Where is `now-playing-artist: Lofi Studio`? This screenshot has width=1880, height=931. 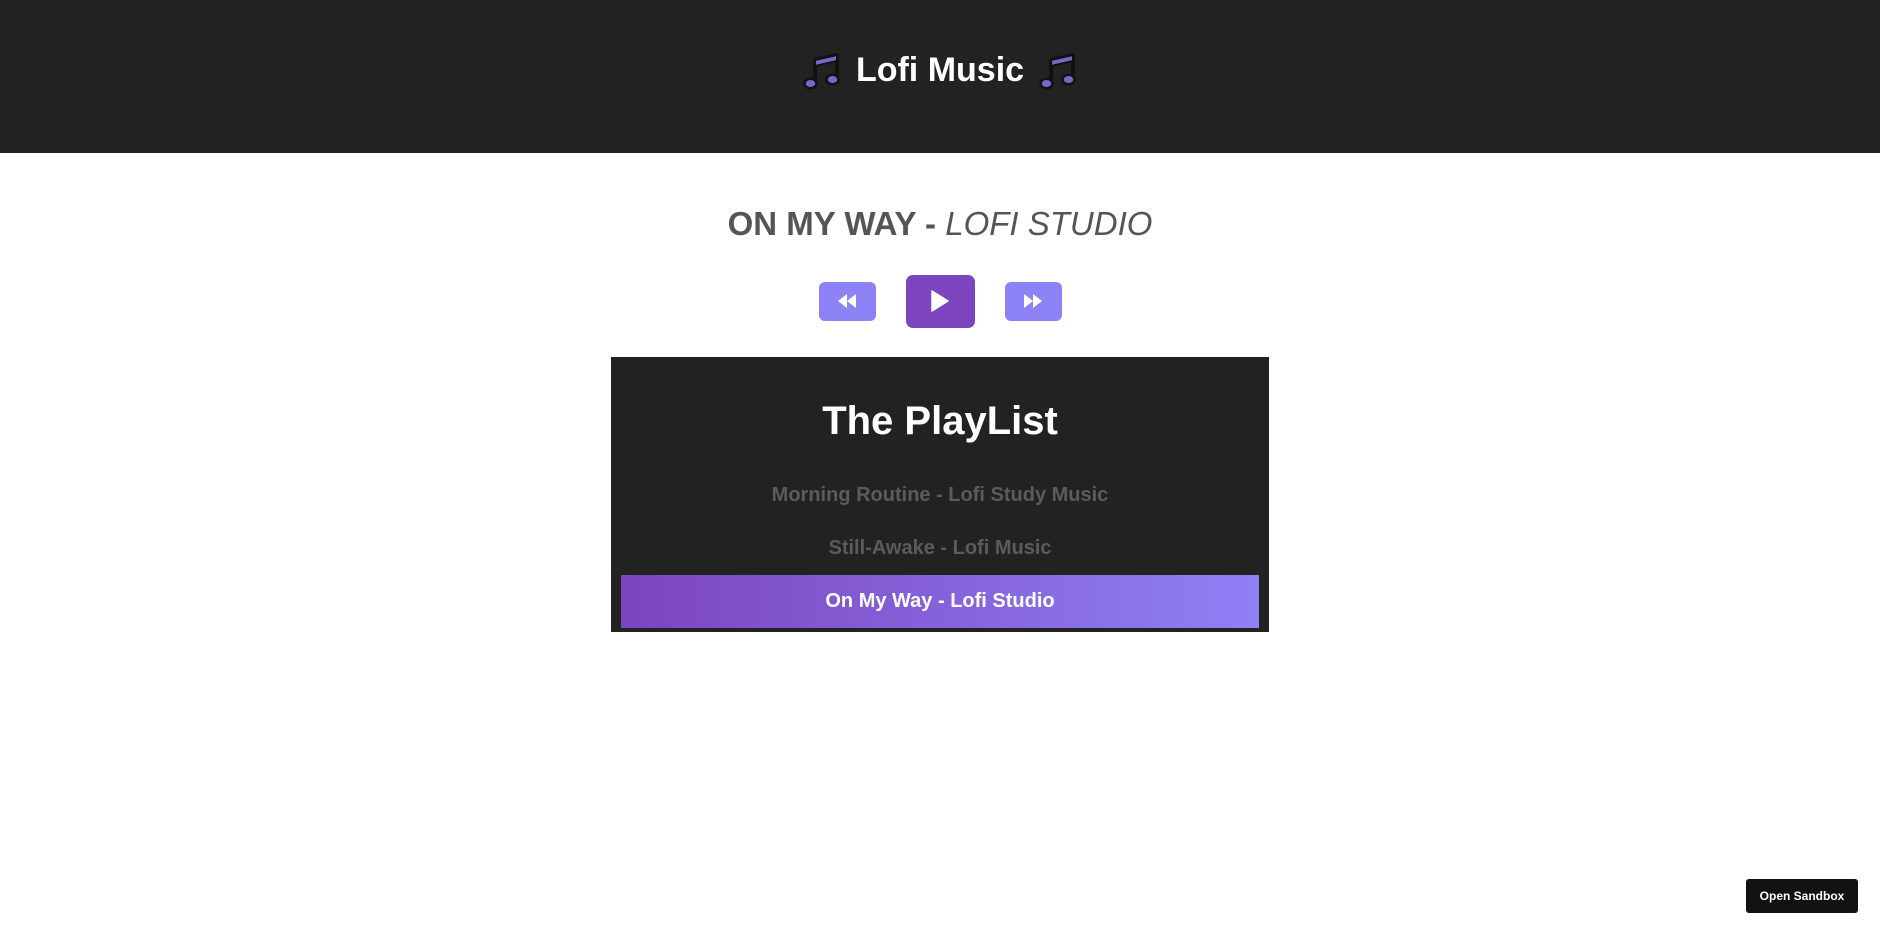 now-playing-artist: Lofi Studio is located at coordinates (1049, 223).